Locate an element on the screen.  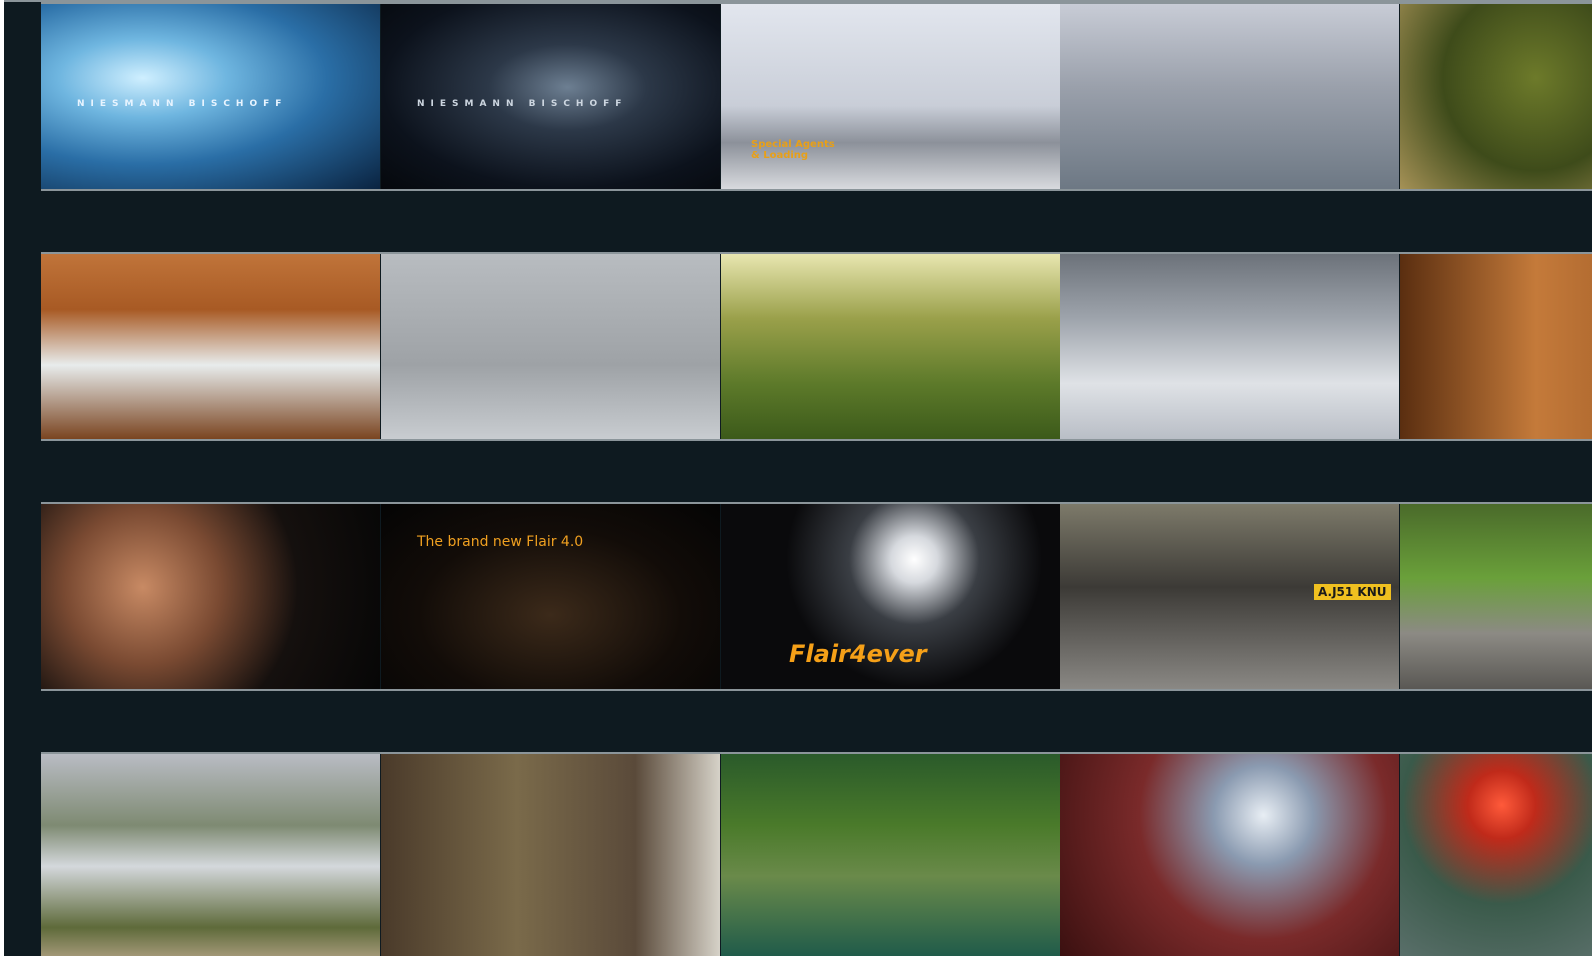
tile-blur-green is located at coordinates (1496, 96).